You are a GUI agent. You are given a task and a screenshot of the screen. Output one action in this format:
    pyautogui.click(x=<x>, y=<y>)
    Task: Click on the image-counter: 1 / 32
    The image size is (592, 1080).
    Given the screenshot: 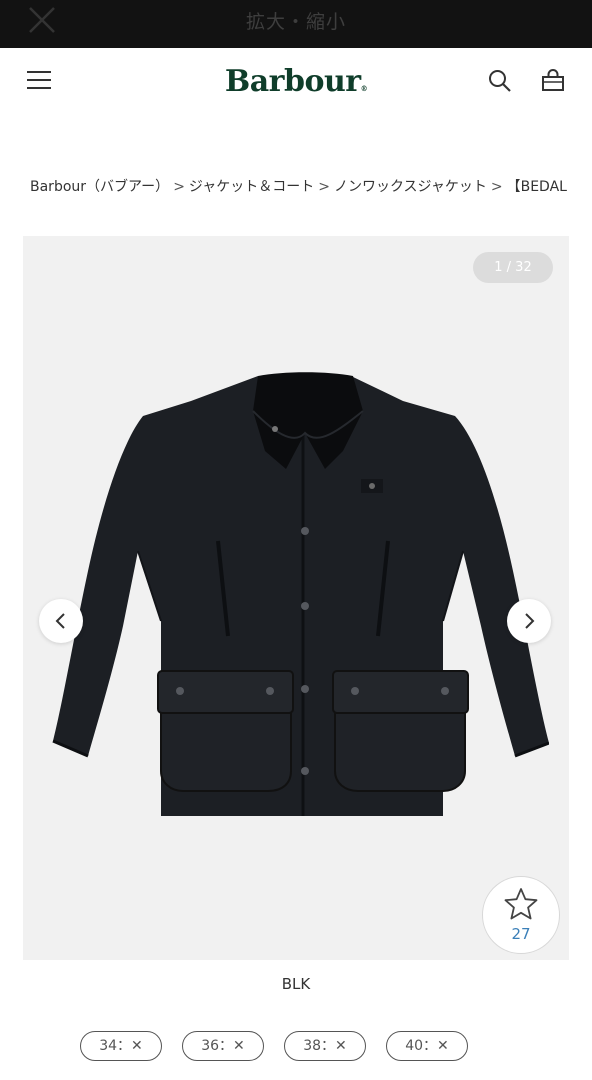 What is the action you would take?
    pyautogui.click(x=513, y=267)
    